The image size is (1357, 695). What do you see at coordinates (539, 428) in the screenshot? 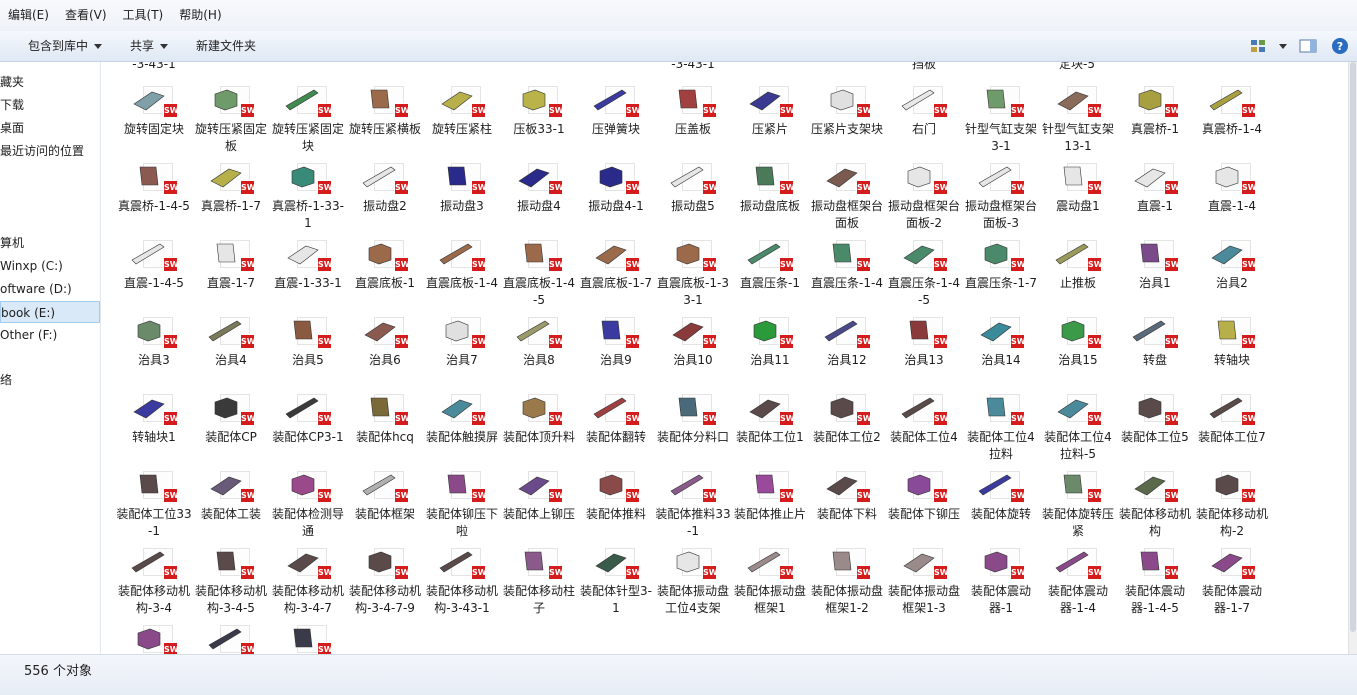
I see `file-item: SW 装配体顶升料` at bounding box center [539, 428].